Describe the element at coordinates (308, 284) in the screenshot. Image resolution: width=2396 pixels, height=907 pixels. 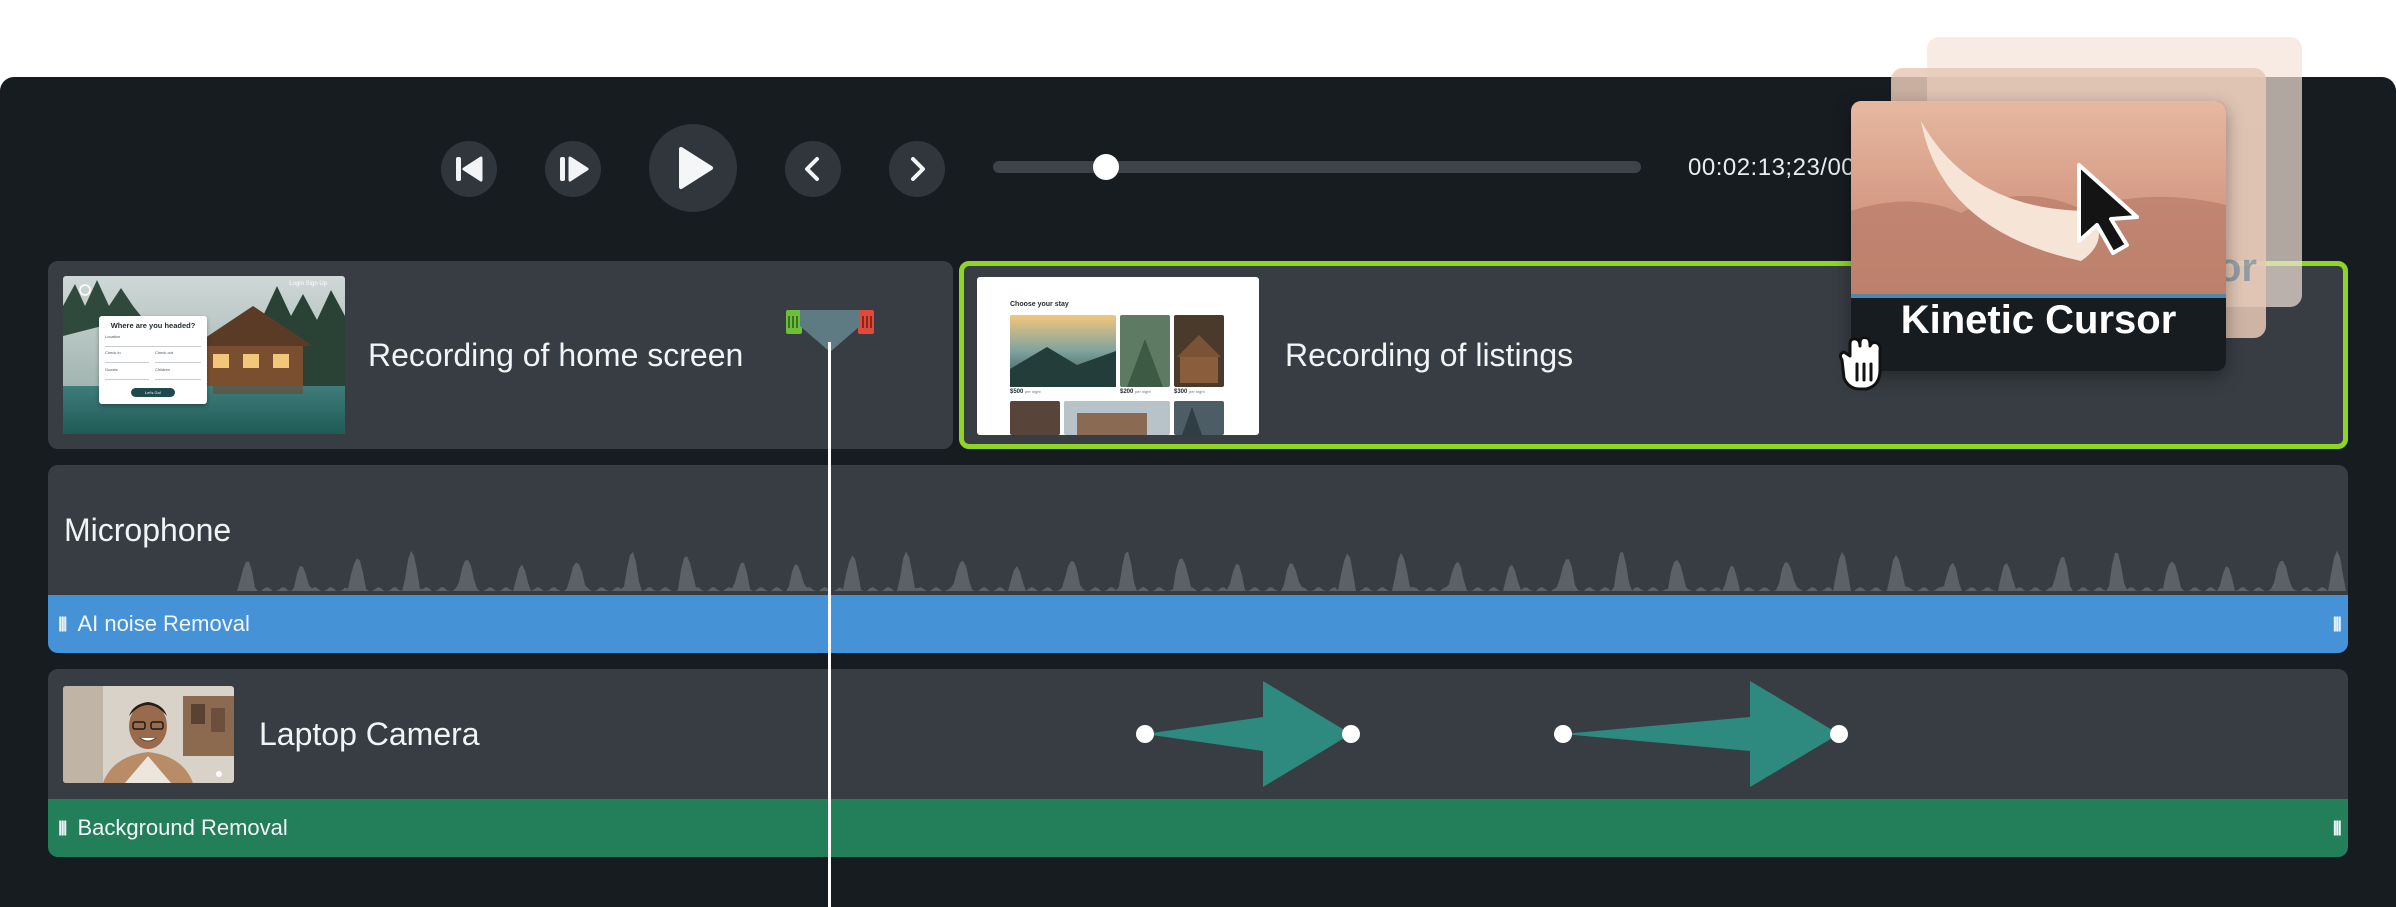
I see `home-top-links: Login Sign Up` at that location.